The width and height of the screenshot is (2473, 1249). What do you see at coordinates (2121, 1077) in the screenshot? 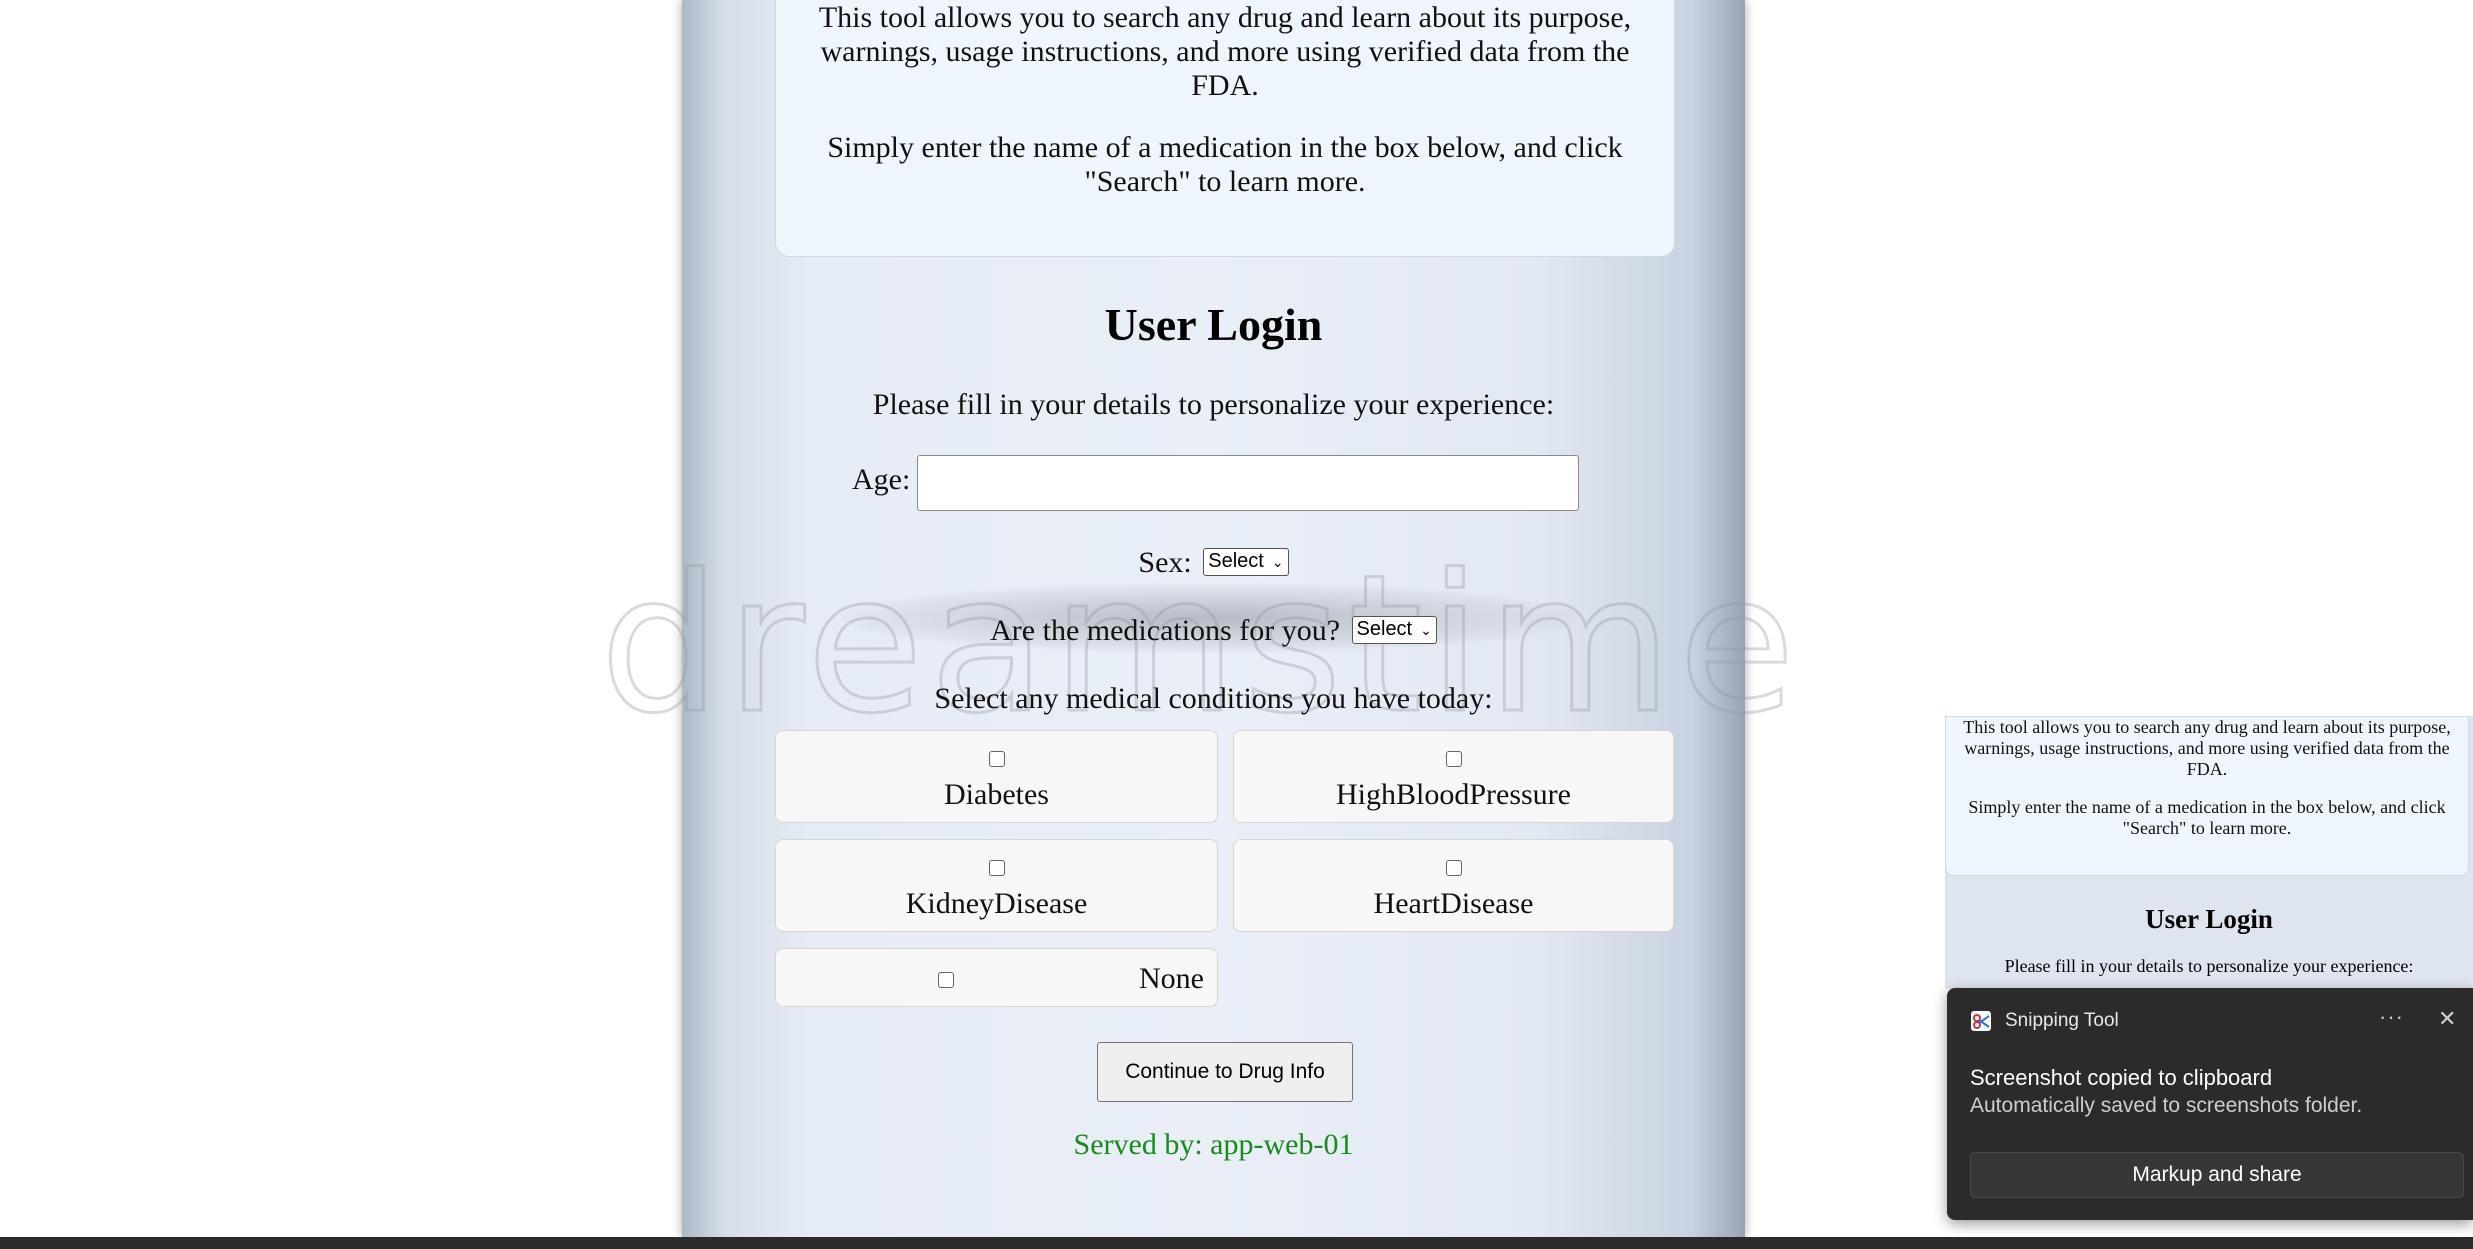
I see `toast-heading: Screenshot copied to clipboard` at bounding box center [2121, 1077].